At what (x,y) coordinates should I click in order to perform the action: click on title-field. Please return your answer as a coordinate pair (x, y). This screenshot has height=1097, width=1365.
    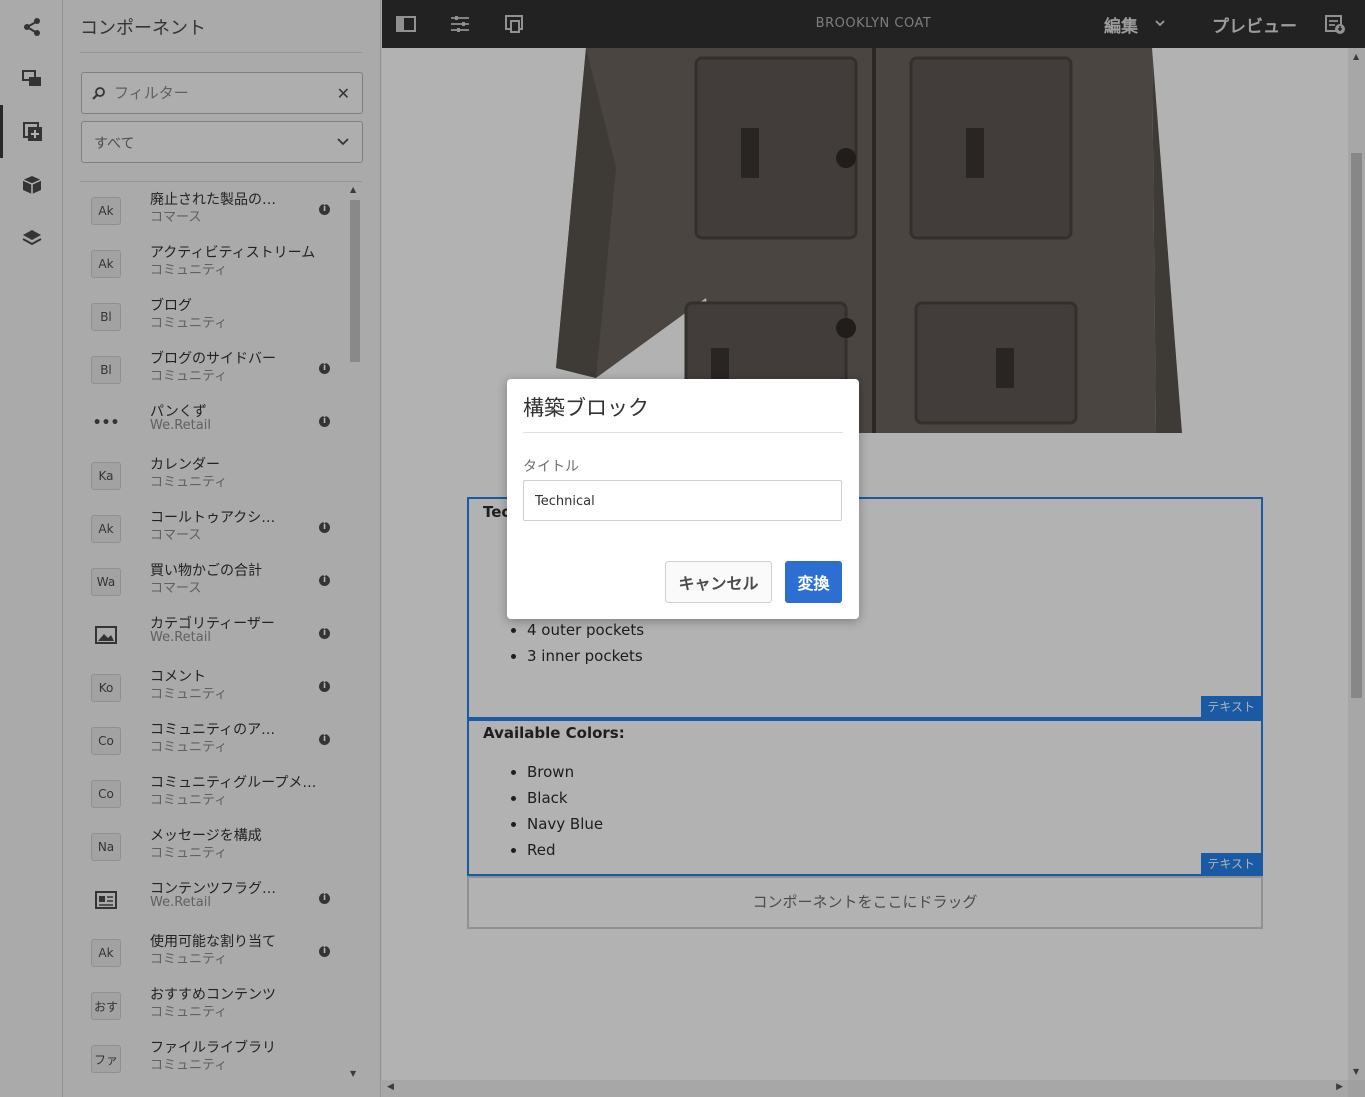
    Looking at the image, I should click on (682, 500).